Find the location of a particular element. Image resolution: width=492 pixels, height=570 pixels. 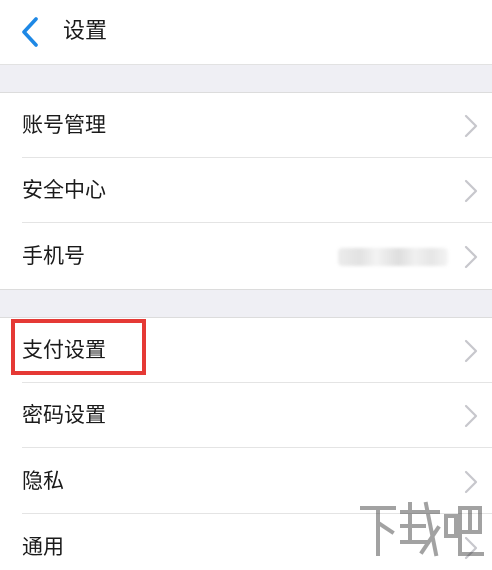

settings-item-label: 手机号 is located at coordinates (53, 256).